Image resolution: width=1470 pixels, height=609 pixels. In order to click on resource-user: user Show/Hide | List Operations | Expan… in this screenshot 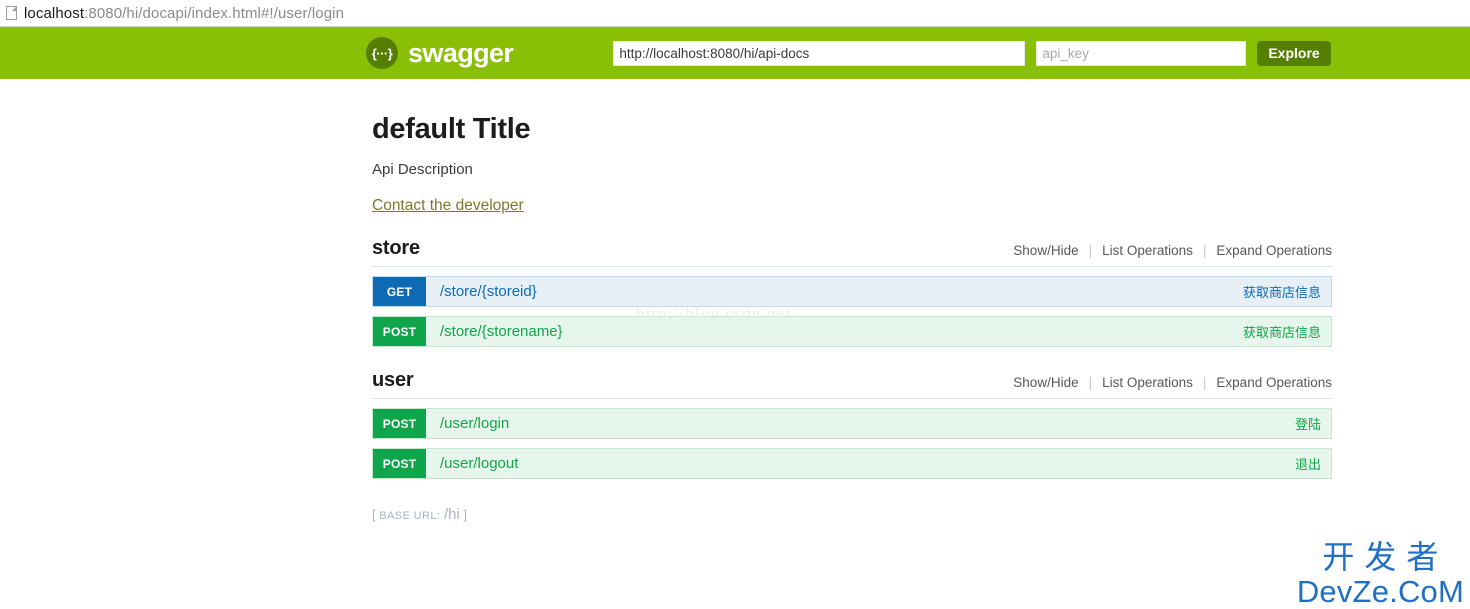, I will do `click(852, 424)`.